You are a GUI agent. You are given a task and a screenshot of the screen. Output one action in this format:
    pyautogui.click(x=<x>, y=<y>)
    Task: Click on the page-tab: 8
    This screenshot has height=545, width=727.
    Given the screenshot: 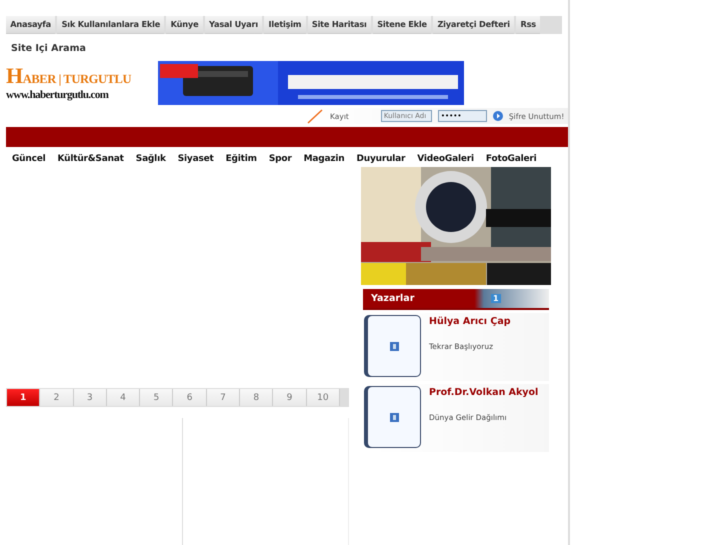 What is the action you would take?
    pyautogui.click(x=257, y=397)
    